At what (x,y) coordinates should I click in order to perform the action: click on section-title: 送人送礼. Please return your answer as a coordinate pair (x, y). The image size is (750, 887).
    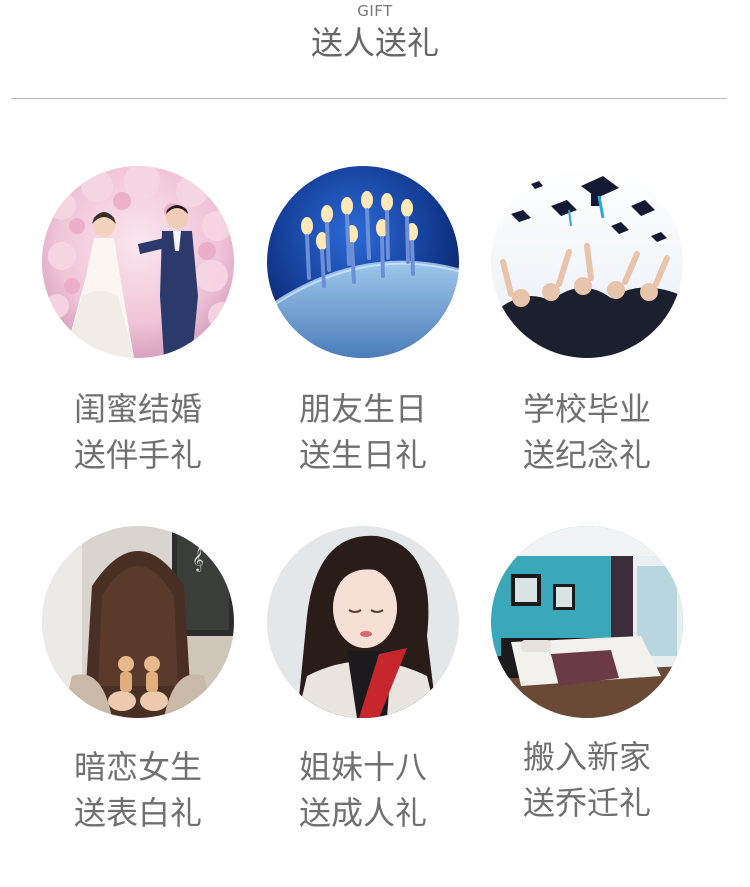
    Looking at the image, I should click on (374, 43).